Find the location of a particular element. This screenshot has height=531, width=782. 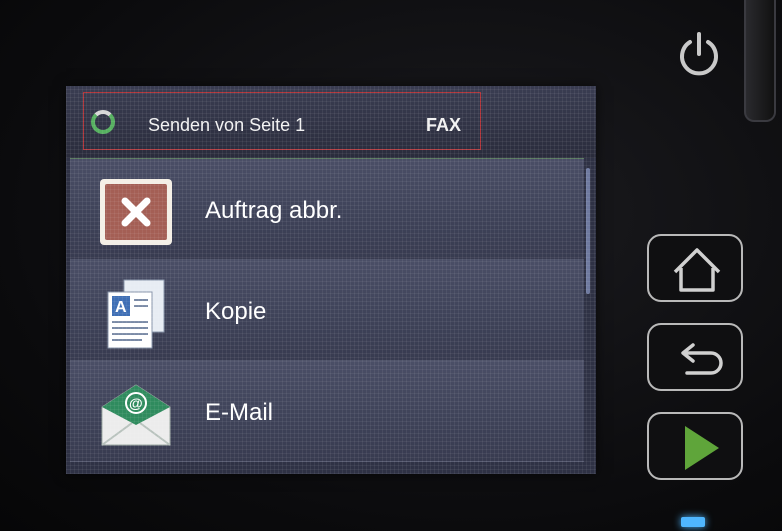

menu-item-cancel-job: Auftrag abbr. is located at coordinates (327, 209).